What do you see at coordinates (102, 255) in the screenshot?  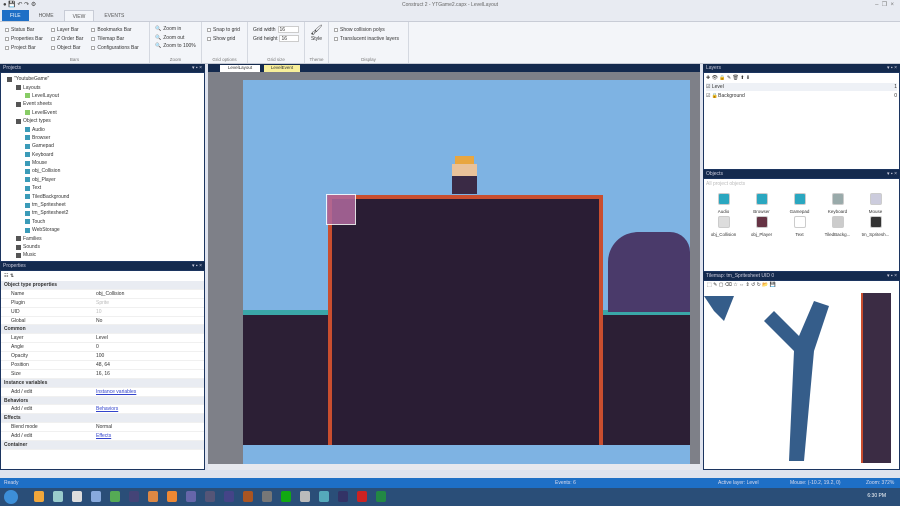 I see `project-tree-item: Music` at bounding box center [102, 255].